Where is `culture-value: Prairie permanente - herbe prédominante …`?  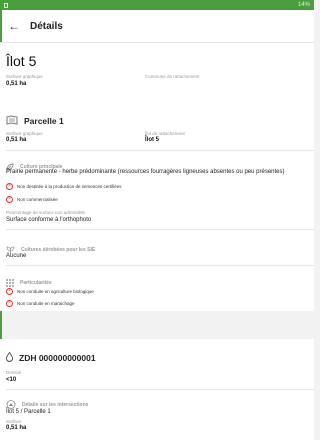 culture-value: Prairie permanente - herbe prédominante … is located at coordinates (145, 172).